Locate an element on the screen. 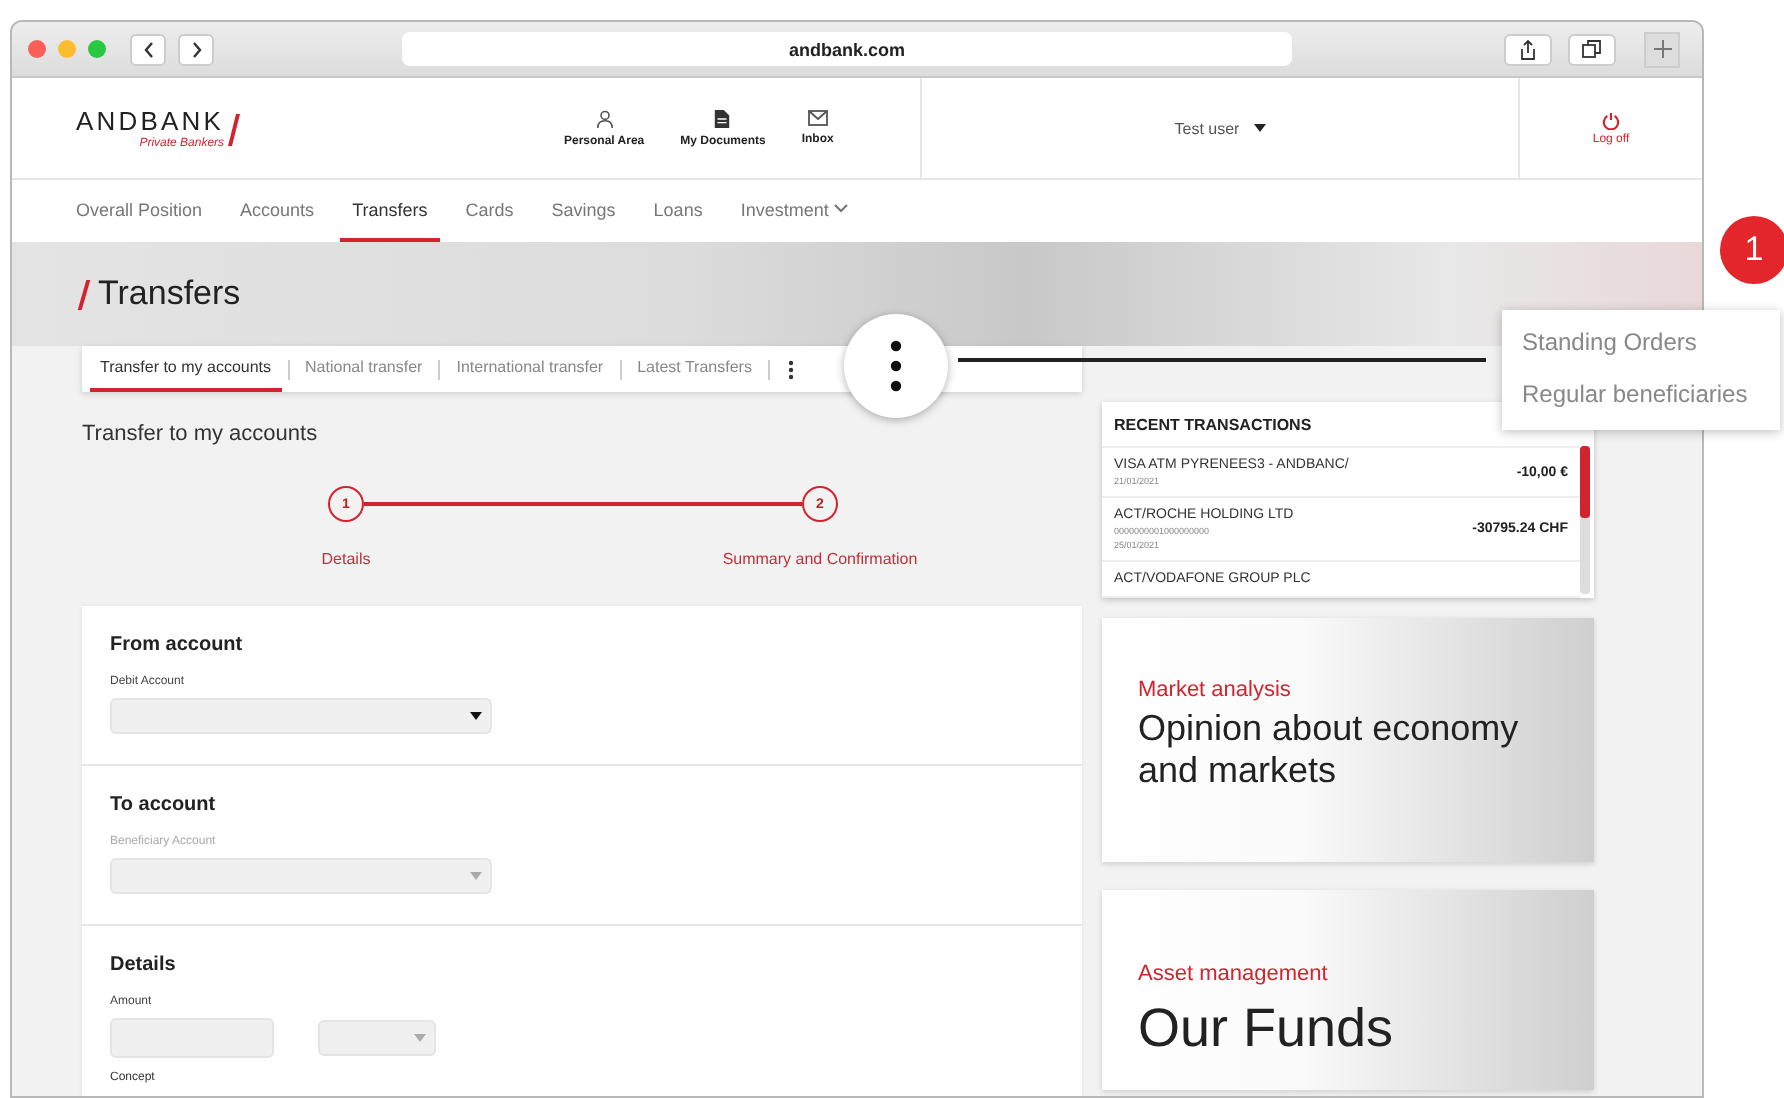 Image resolution: width=1784 pixels, height=1098 pixels. back-button is located at coordinates (148, 49).